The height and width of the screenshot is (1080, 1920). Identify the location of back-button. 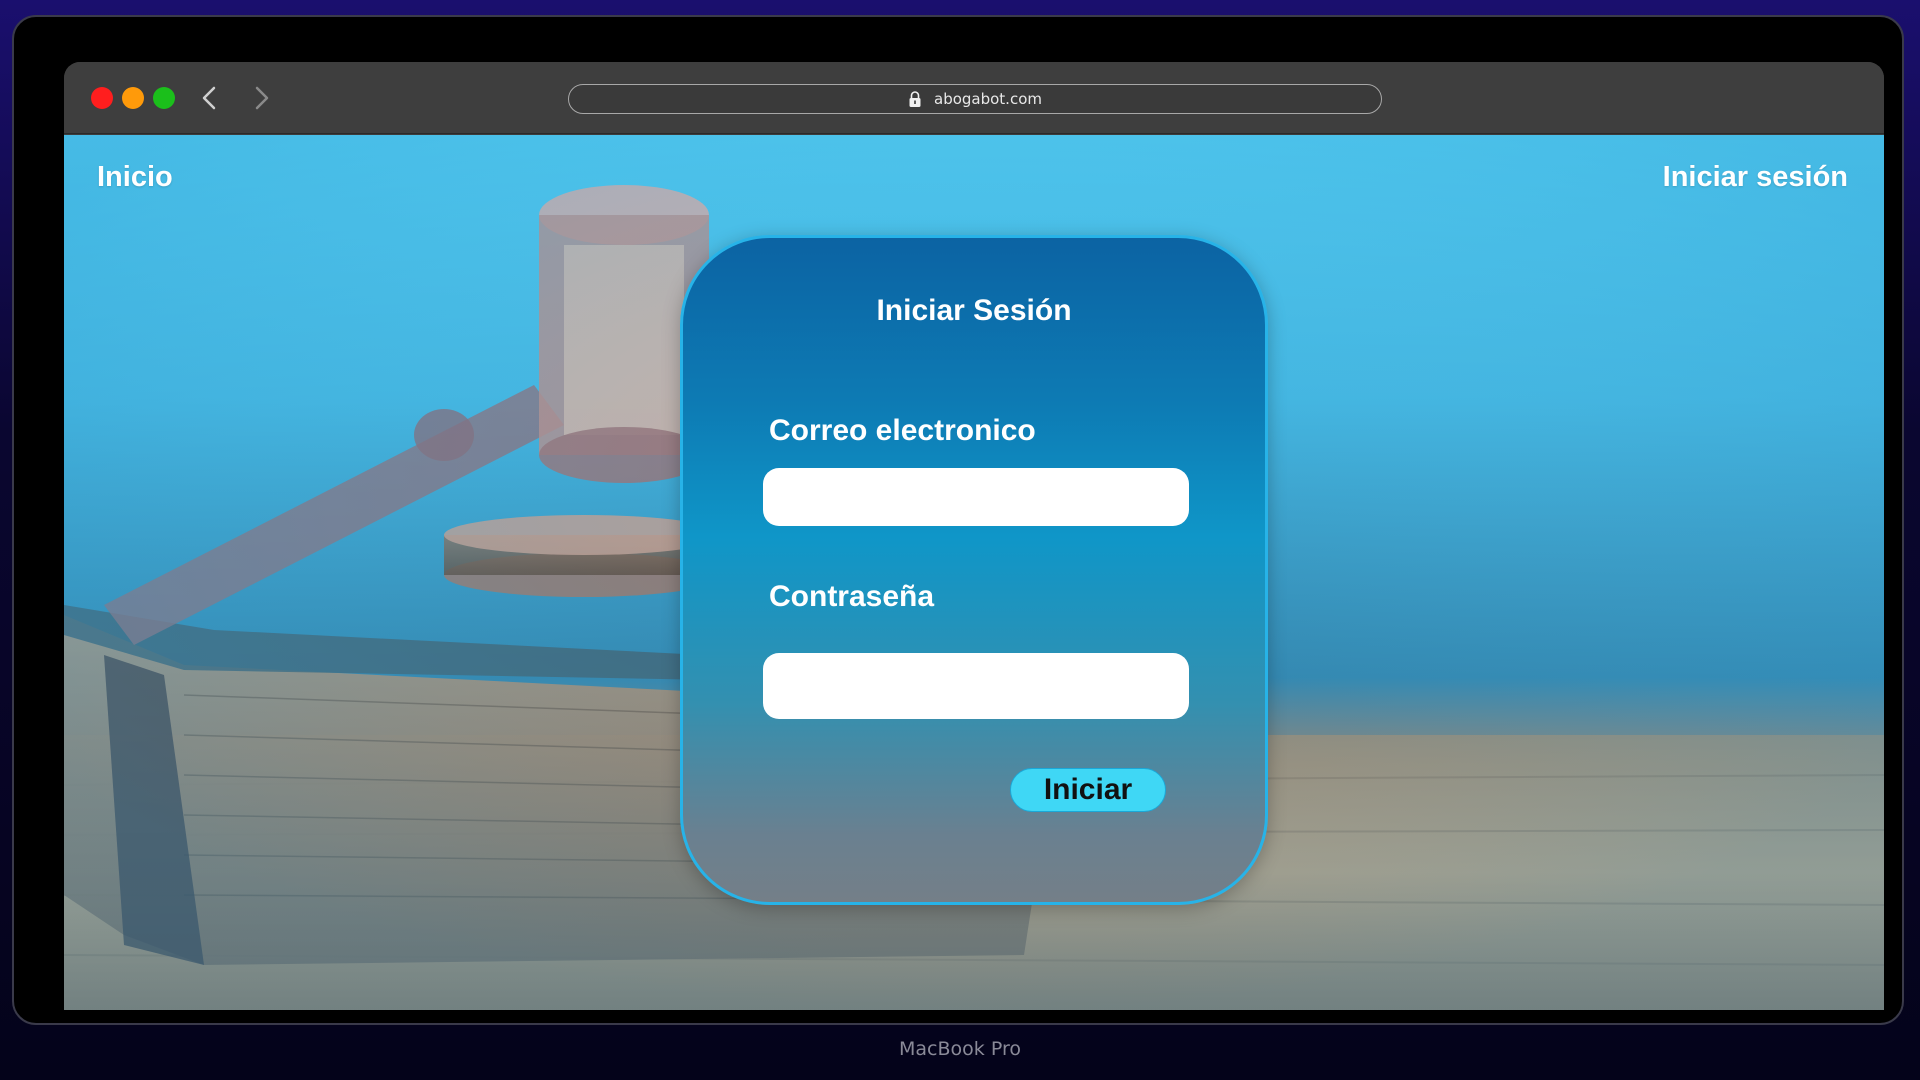
(209, 98).